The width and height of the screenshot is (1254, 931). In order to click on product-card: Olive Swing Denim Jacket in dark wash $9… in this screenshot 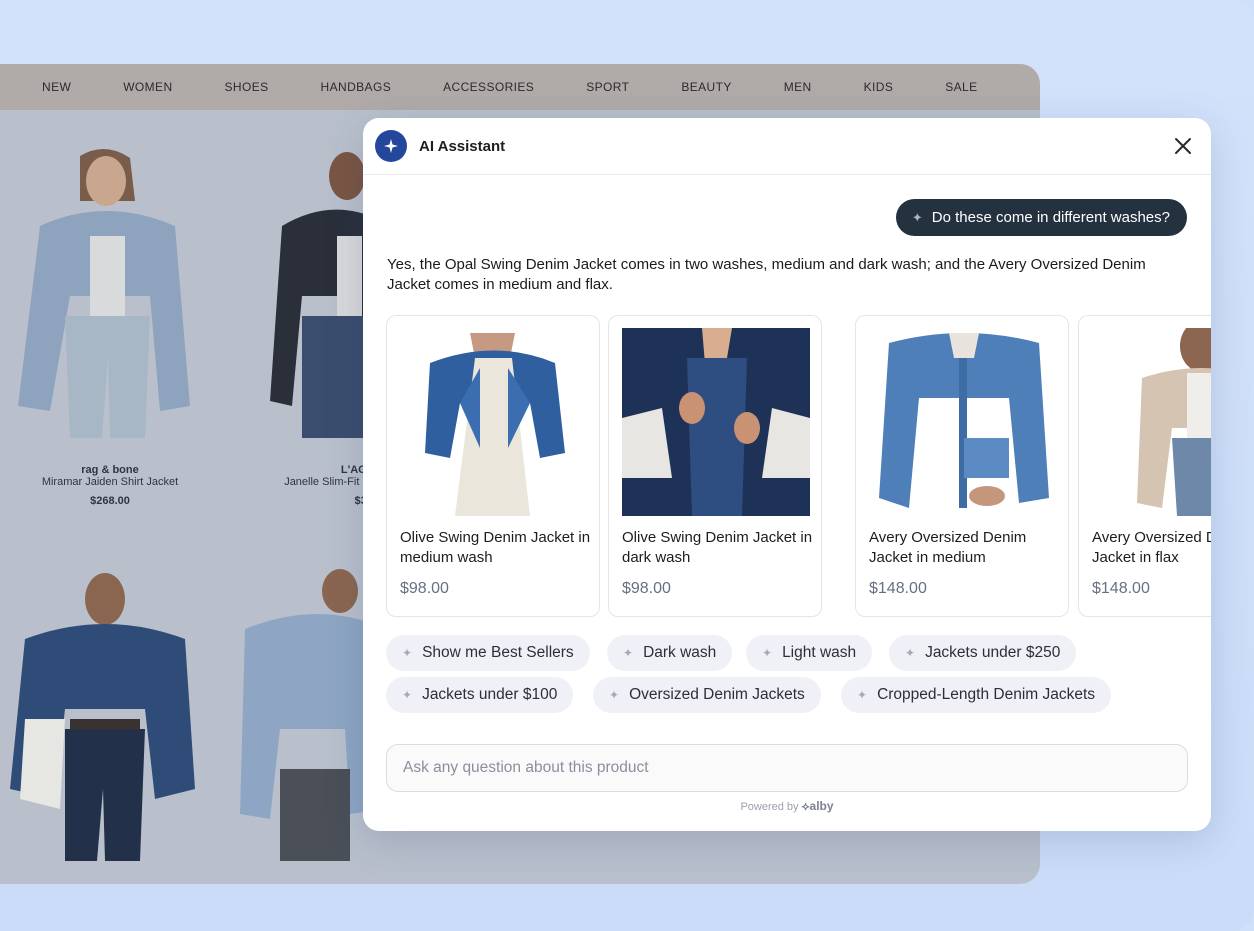, I will do `click(715, 466)`.